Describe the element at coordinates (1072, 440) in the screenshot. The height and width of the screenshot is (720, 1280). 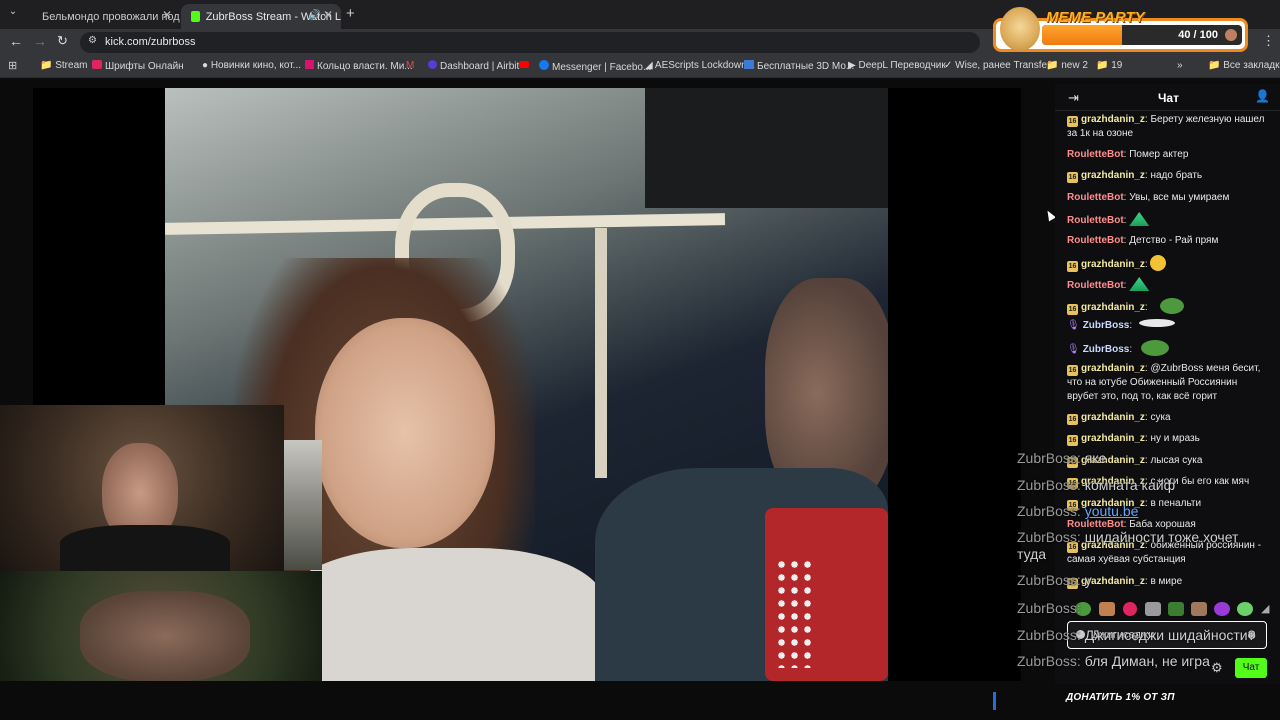
I see `sub-badge: 16` at that location.